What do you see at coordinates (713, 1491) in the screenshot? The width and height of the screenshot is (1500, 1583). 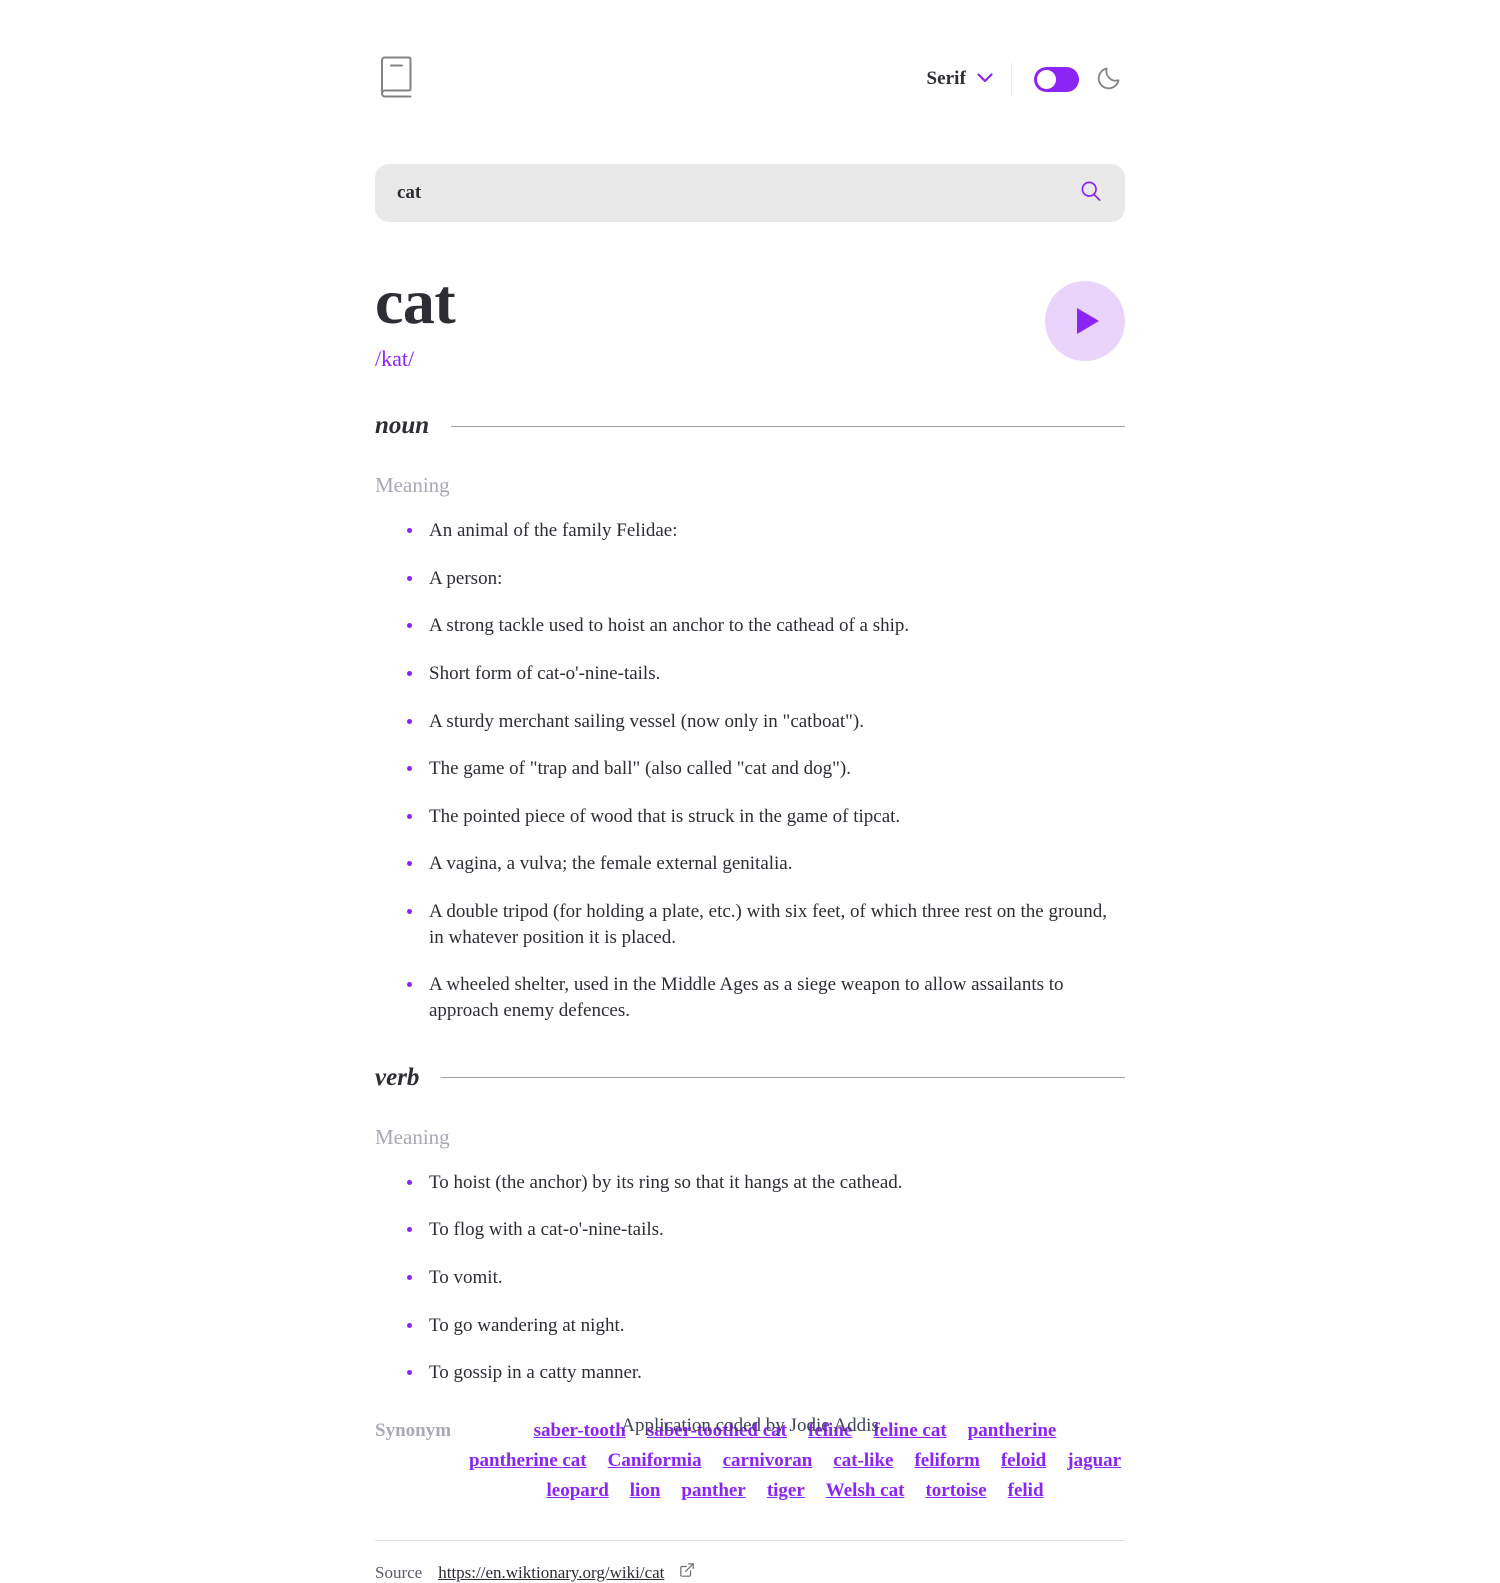 I see `synonym-link: panther` at bounding box center [713, 1491].